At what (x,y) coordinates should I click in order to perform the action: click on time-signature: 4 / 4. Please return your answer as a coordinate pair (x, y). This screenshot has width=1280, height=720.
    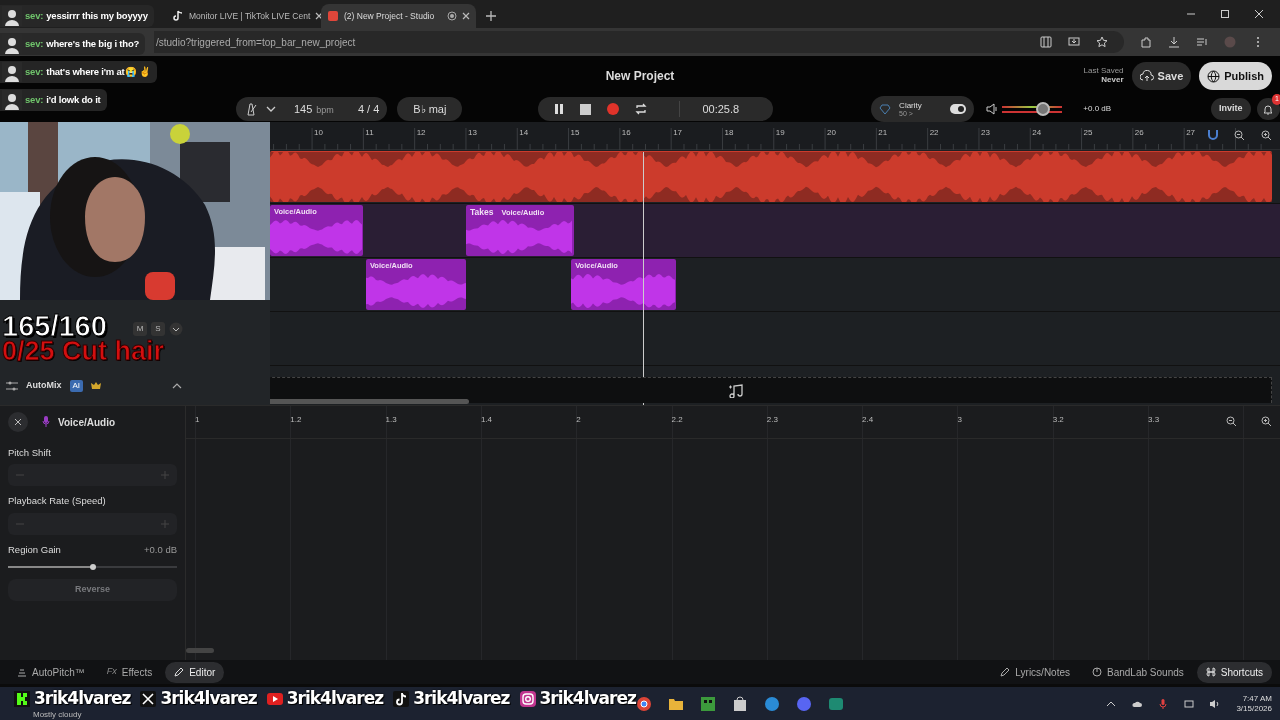
    Looking at the image, I should click on (368, 109).